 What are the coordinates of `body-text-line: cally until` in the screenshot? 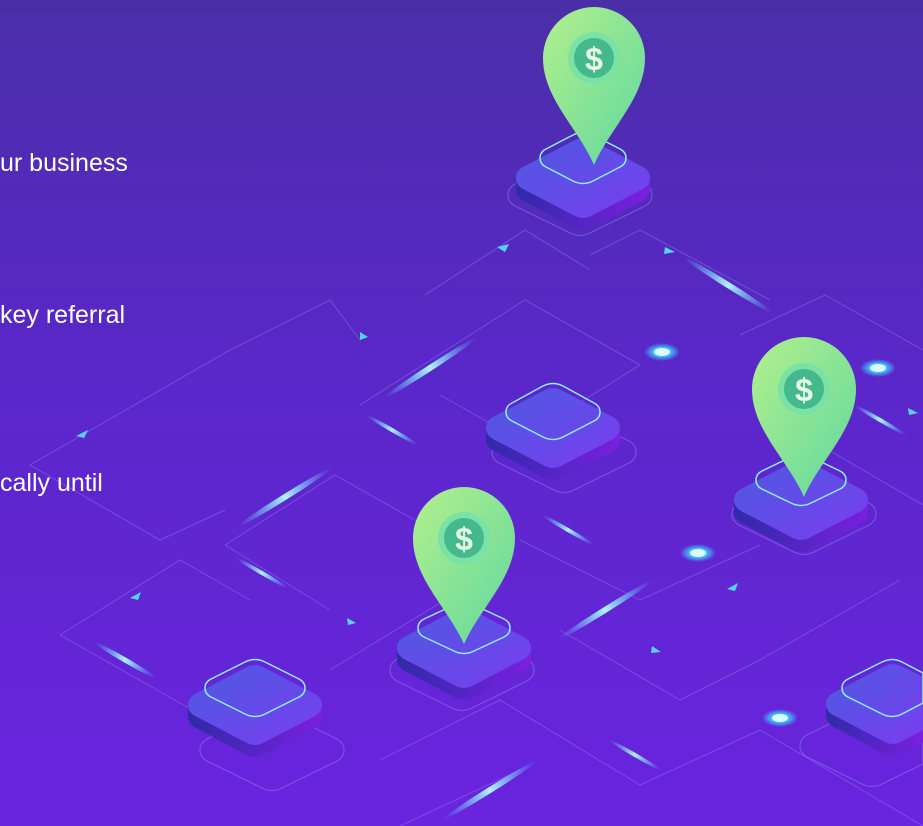 It's located at (51, 483).